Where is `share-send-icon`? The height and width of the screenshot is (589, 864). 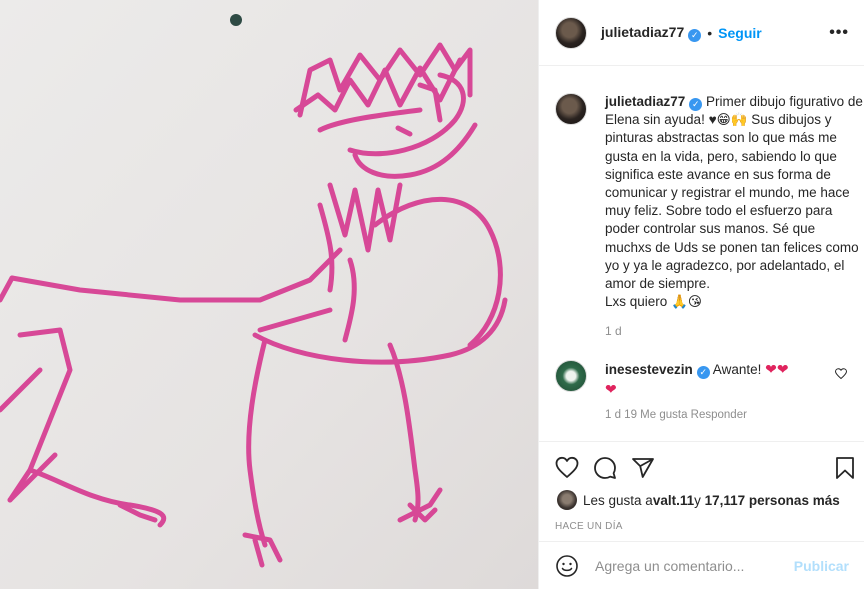 share-send-icon is located at coordinates (643, 468).